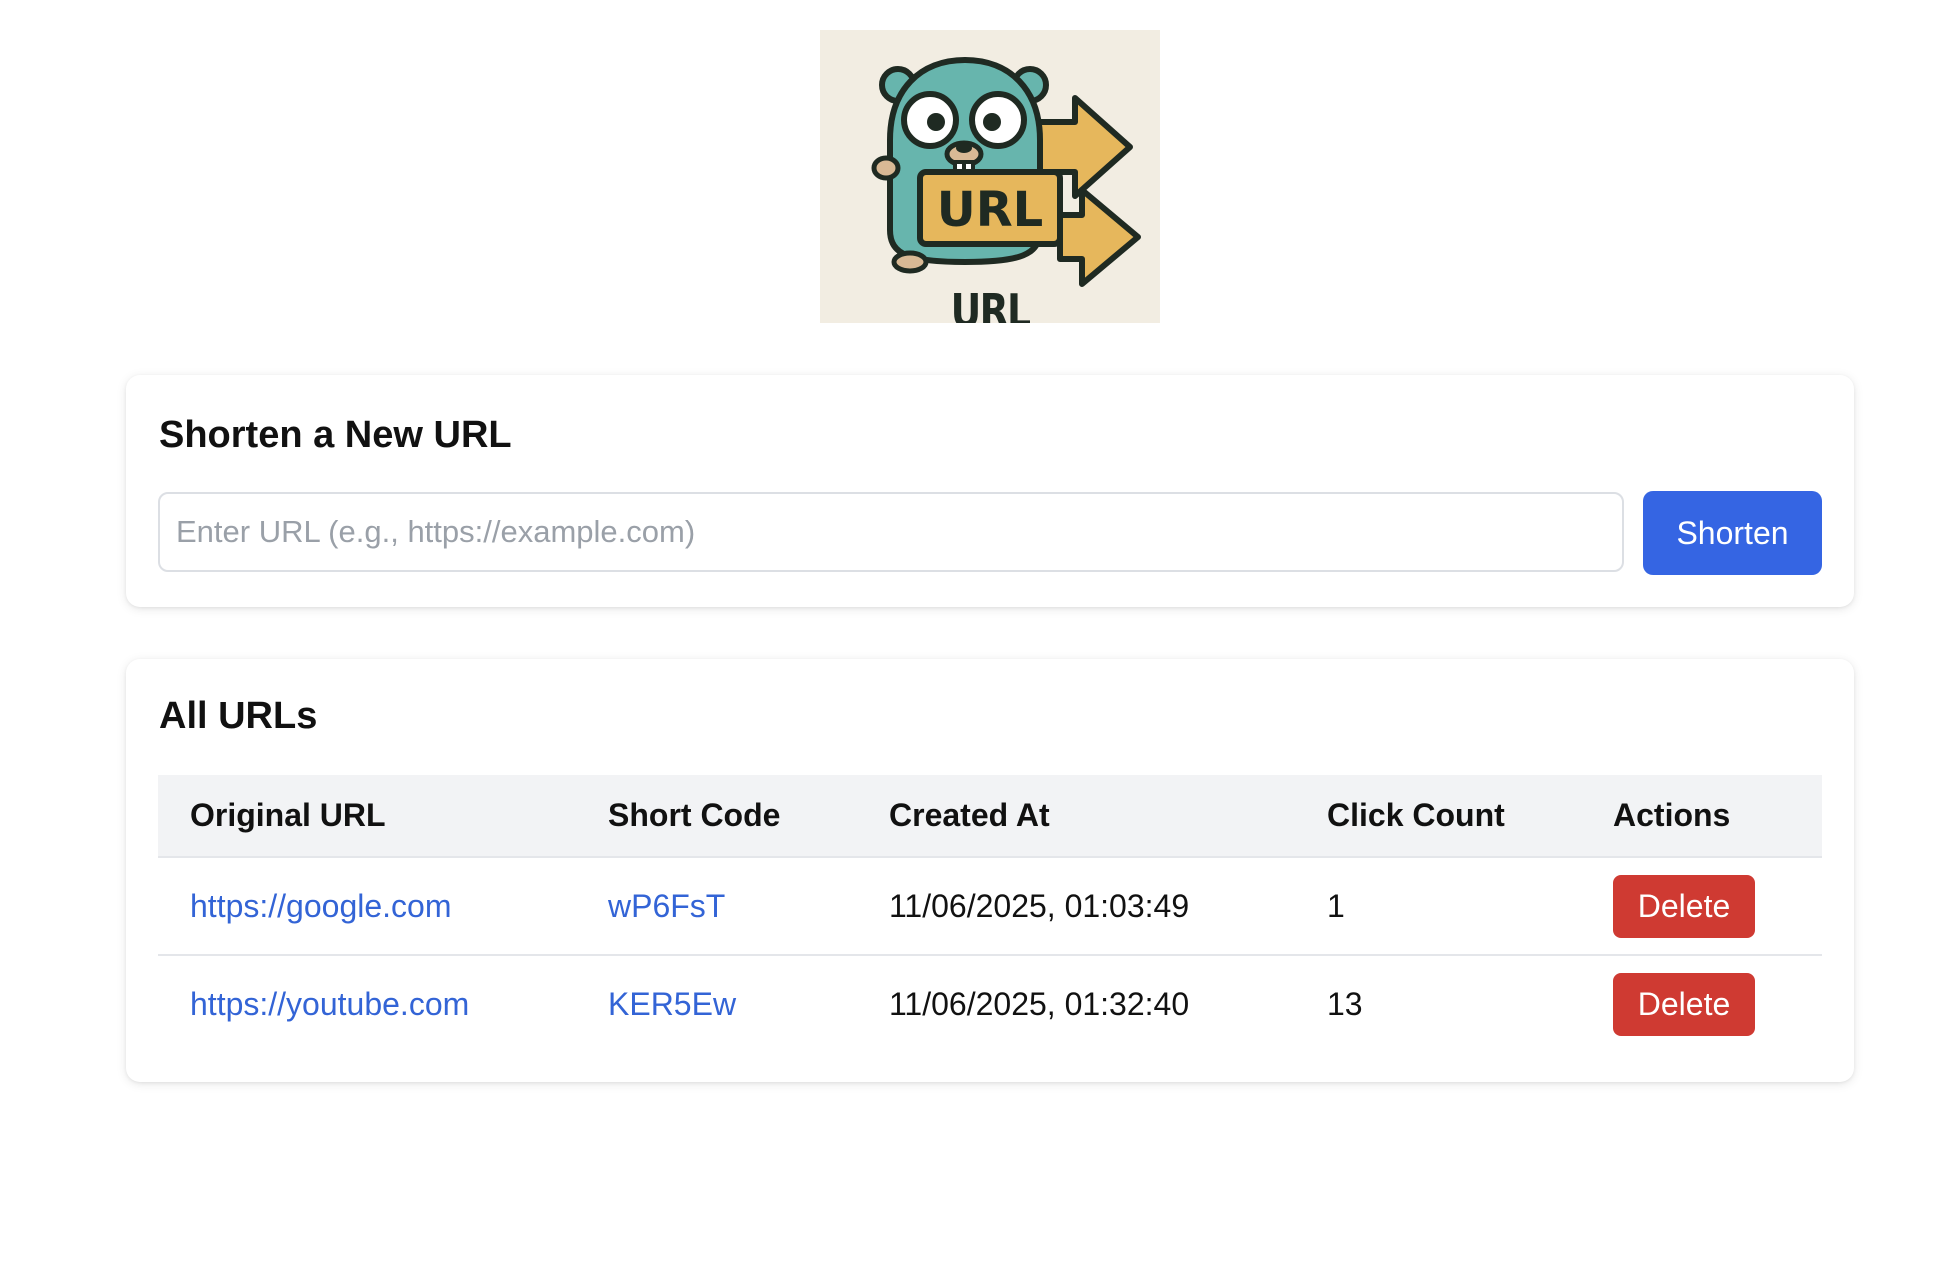 This screenshot has height=1288, width=1960. I want to click on url-input, so click(891, 532).